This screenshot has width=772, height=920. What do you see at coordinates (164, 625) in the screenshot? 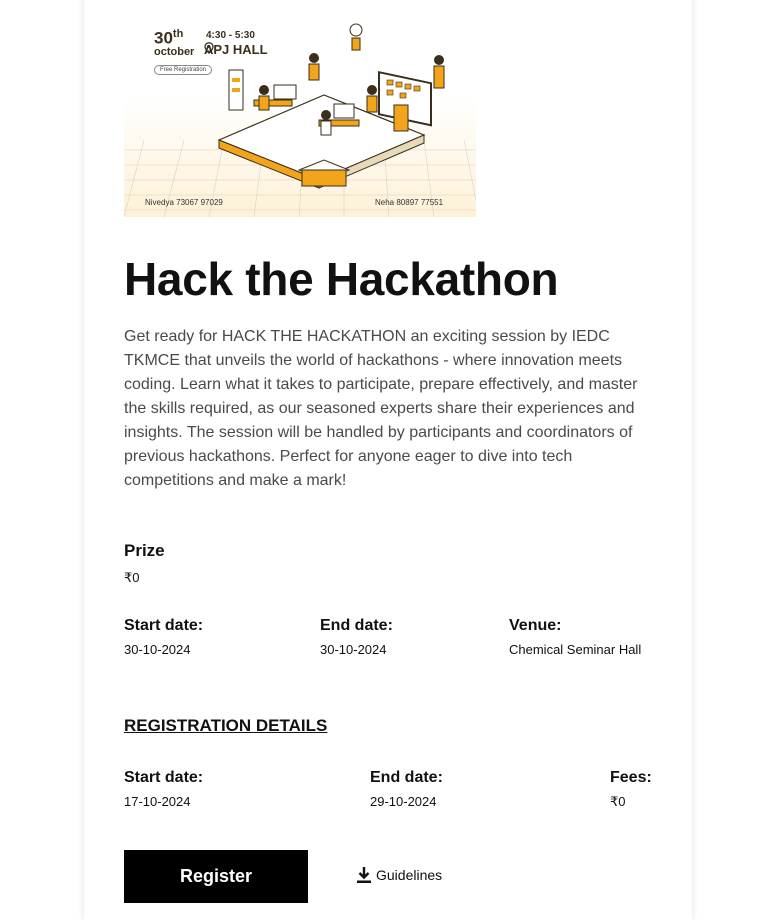
I see `event-start-label: Start date:` at bounding box center [164, 625].